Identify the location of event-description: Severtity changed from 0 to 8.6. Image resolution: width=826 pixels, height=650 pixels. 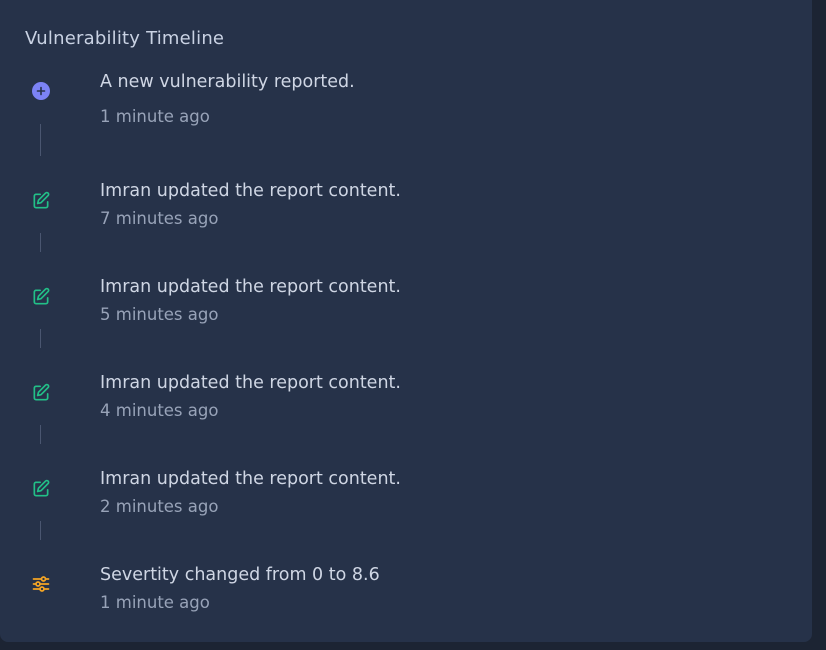
(240, 575).